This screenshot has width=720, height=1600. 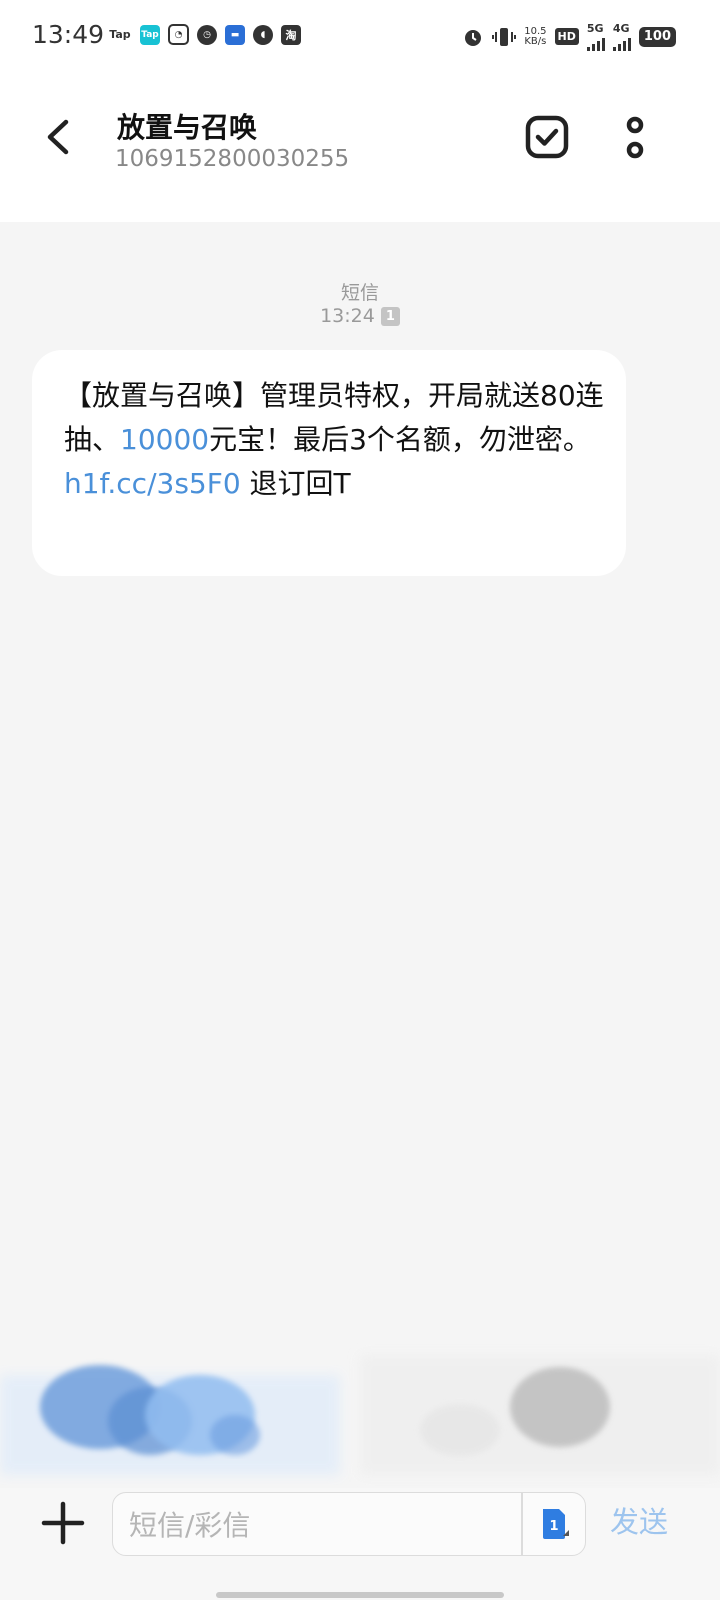 What do you see at coordinates (595, 28) in the screenshot?
I see `sim1-network-label: 5G` at bounding box center [595, 28].